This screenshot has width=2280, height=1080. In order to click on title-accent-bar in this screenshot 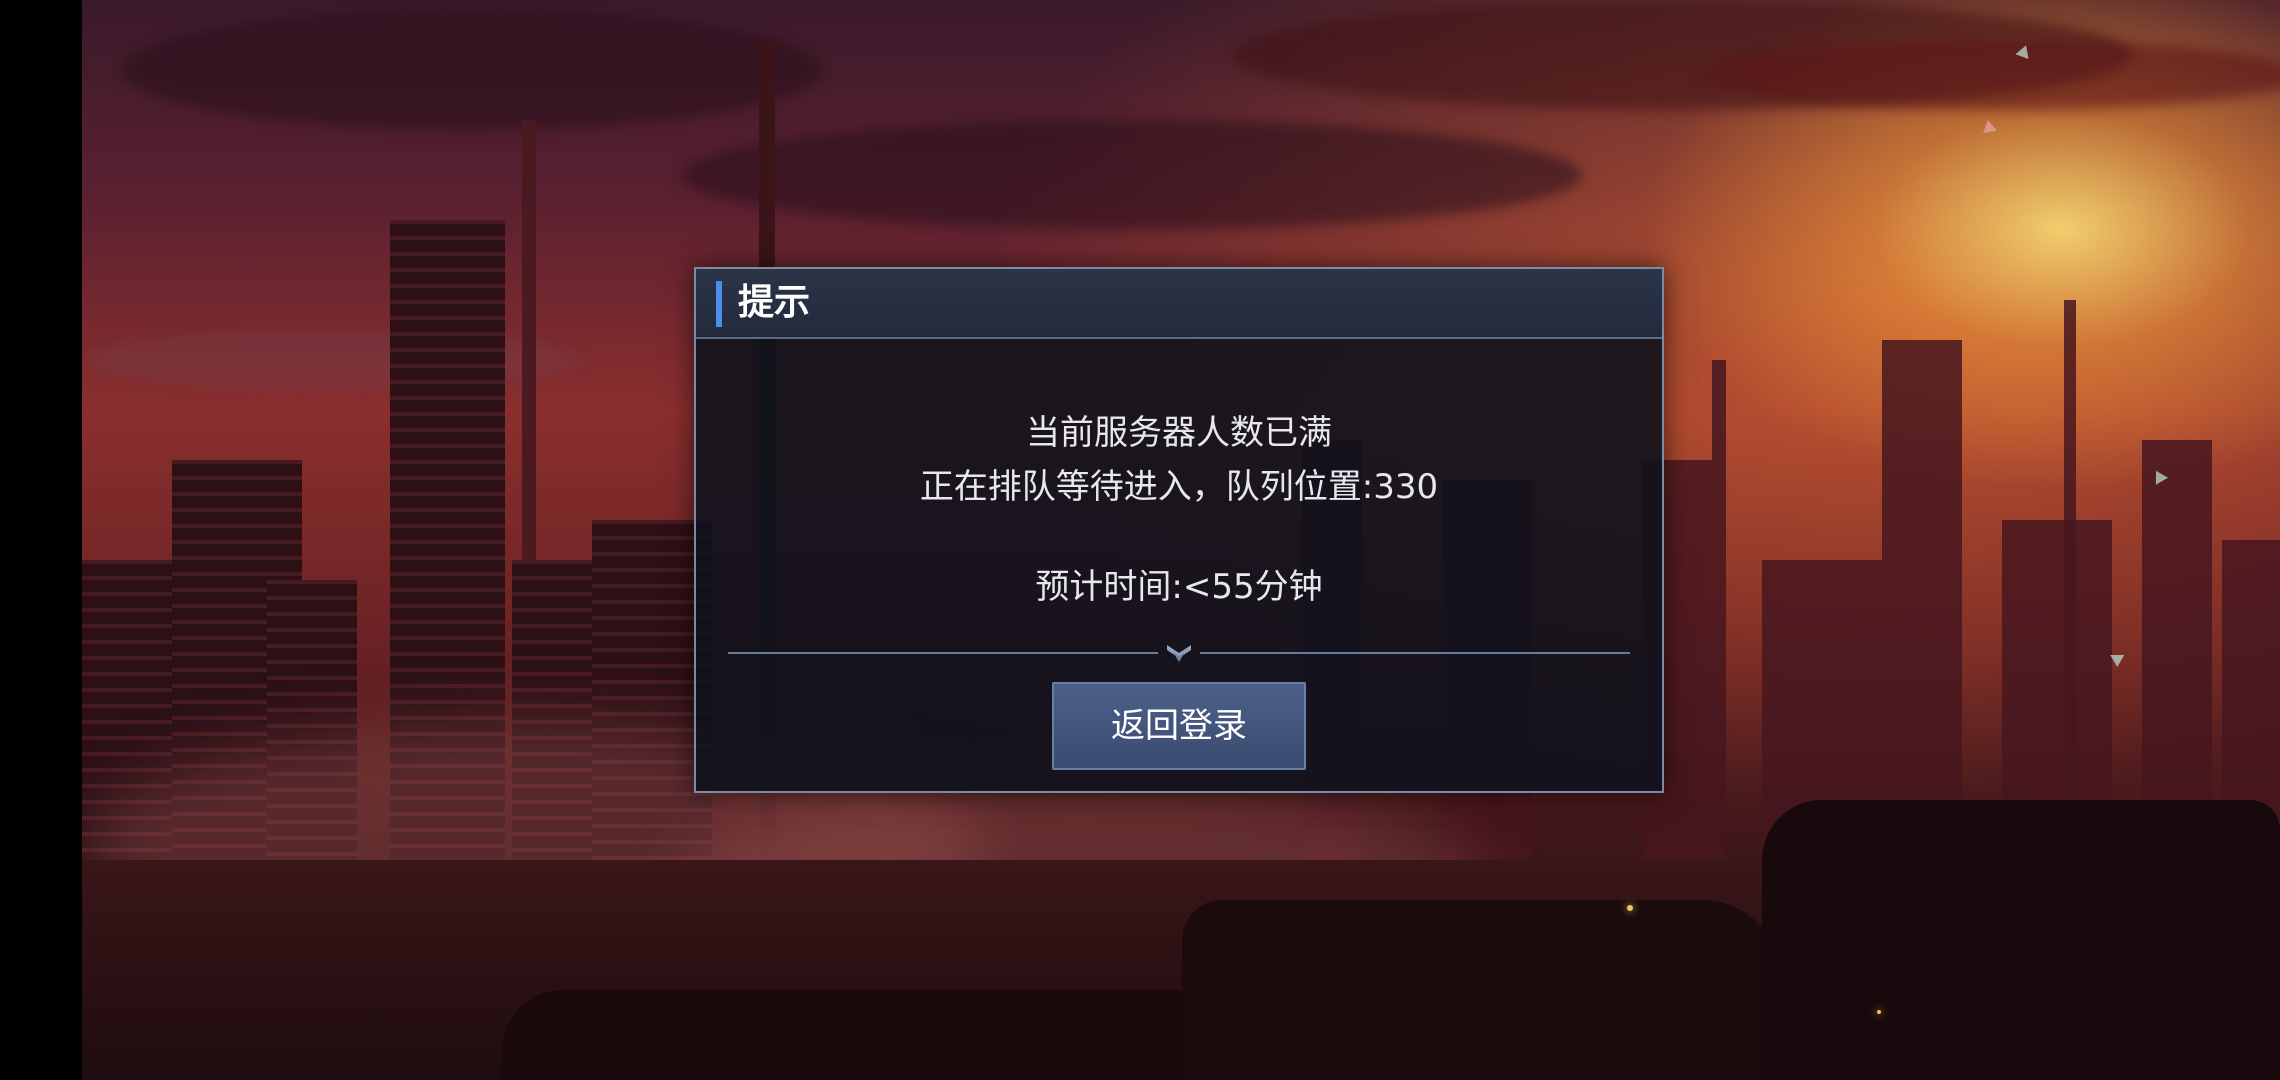, I will do `click(719, 304)`.